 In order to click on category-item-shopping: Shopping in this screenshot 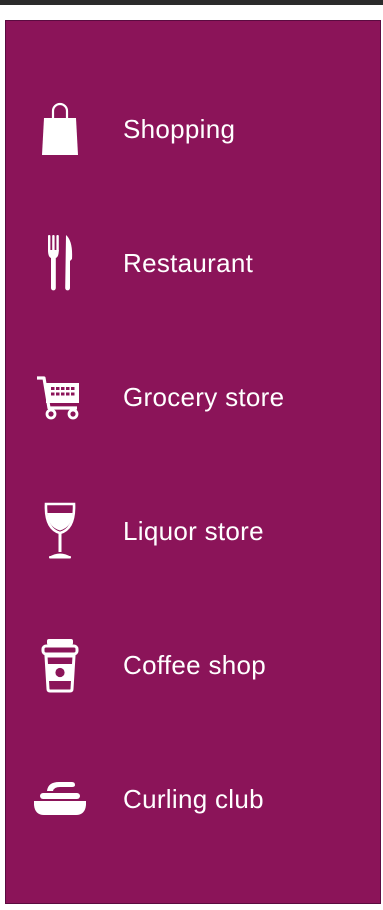, I will do `click(193, 129)`.